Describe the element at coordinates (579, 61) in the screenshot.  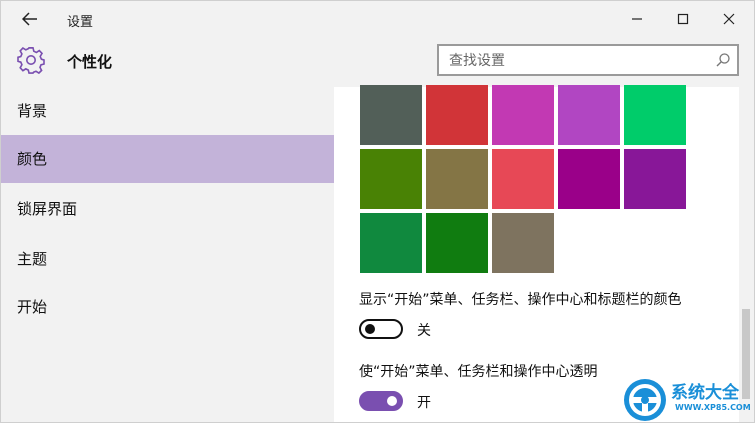
I see `search-input` at that location.